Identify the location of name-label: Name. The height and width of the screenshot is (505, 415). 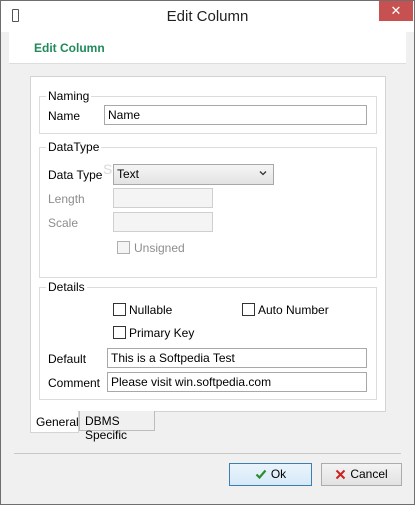
(64, 116).